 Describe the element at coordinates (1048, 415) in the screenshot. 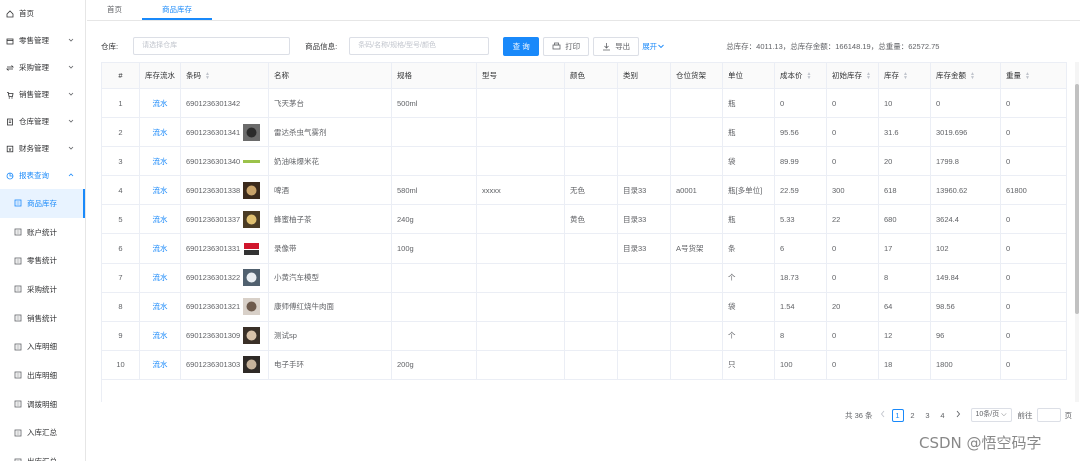

I see `goto-page-input` at that location.